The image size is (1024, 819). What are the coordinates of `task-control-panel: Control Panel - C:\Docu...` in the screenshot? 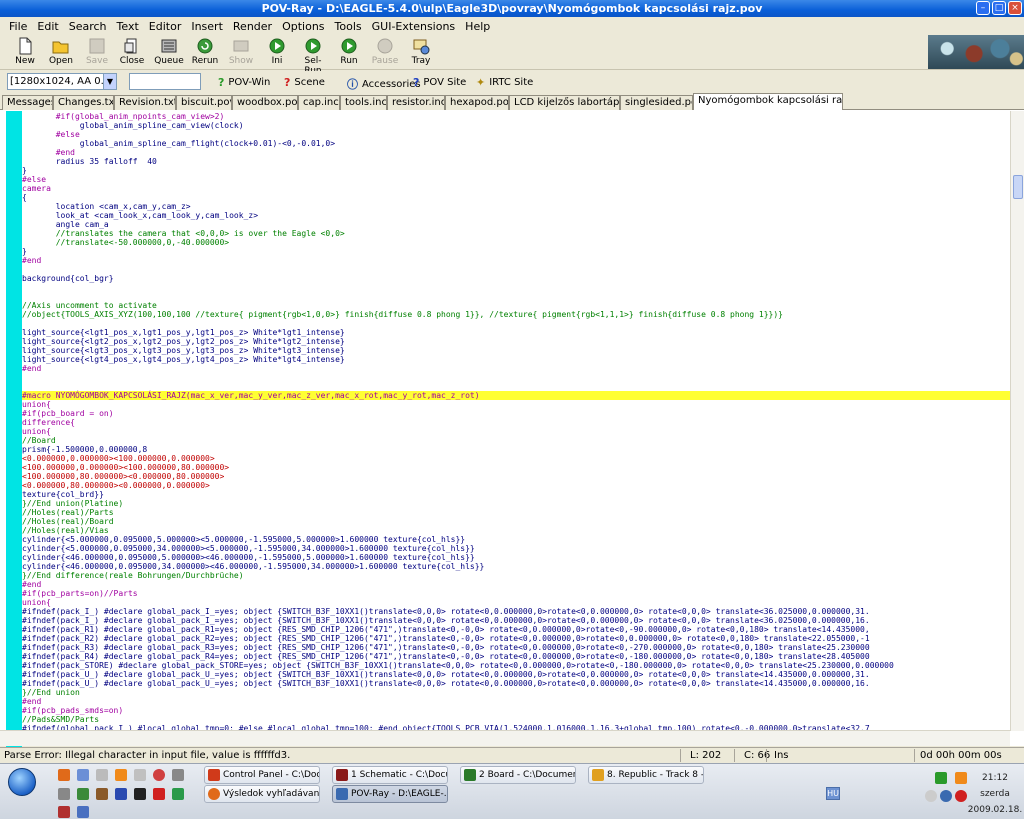 It's located at (262, 775).